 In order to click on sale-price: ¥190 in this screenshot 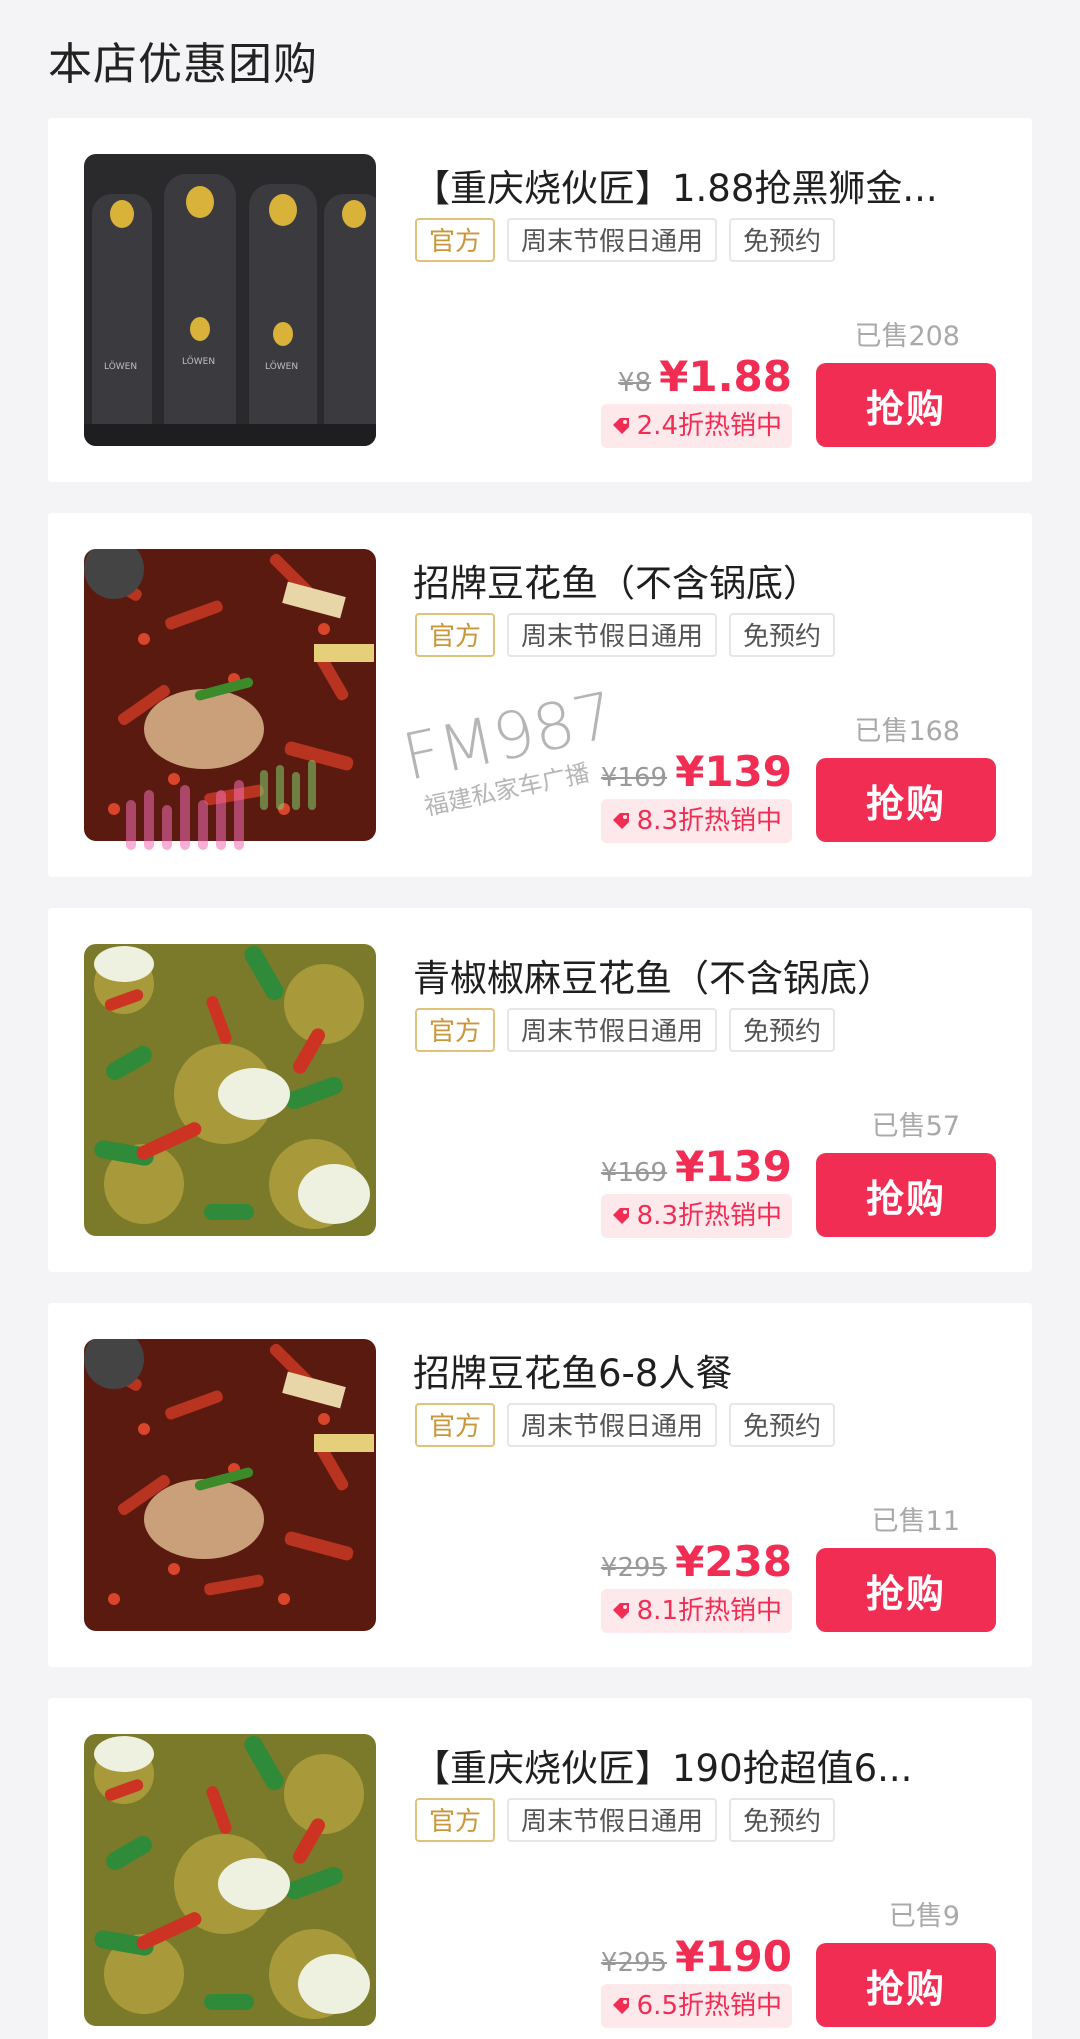, I will do `click(733, 1956)`.